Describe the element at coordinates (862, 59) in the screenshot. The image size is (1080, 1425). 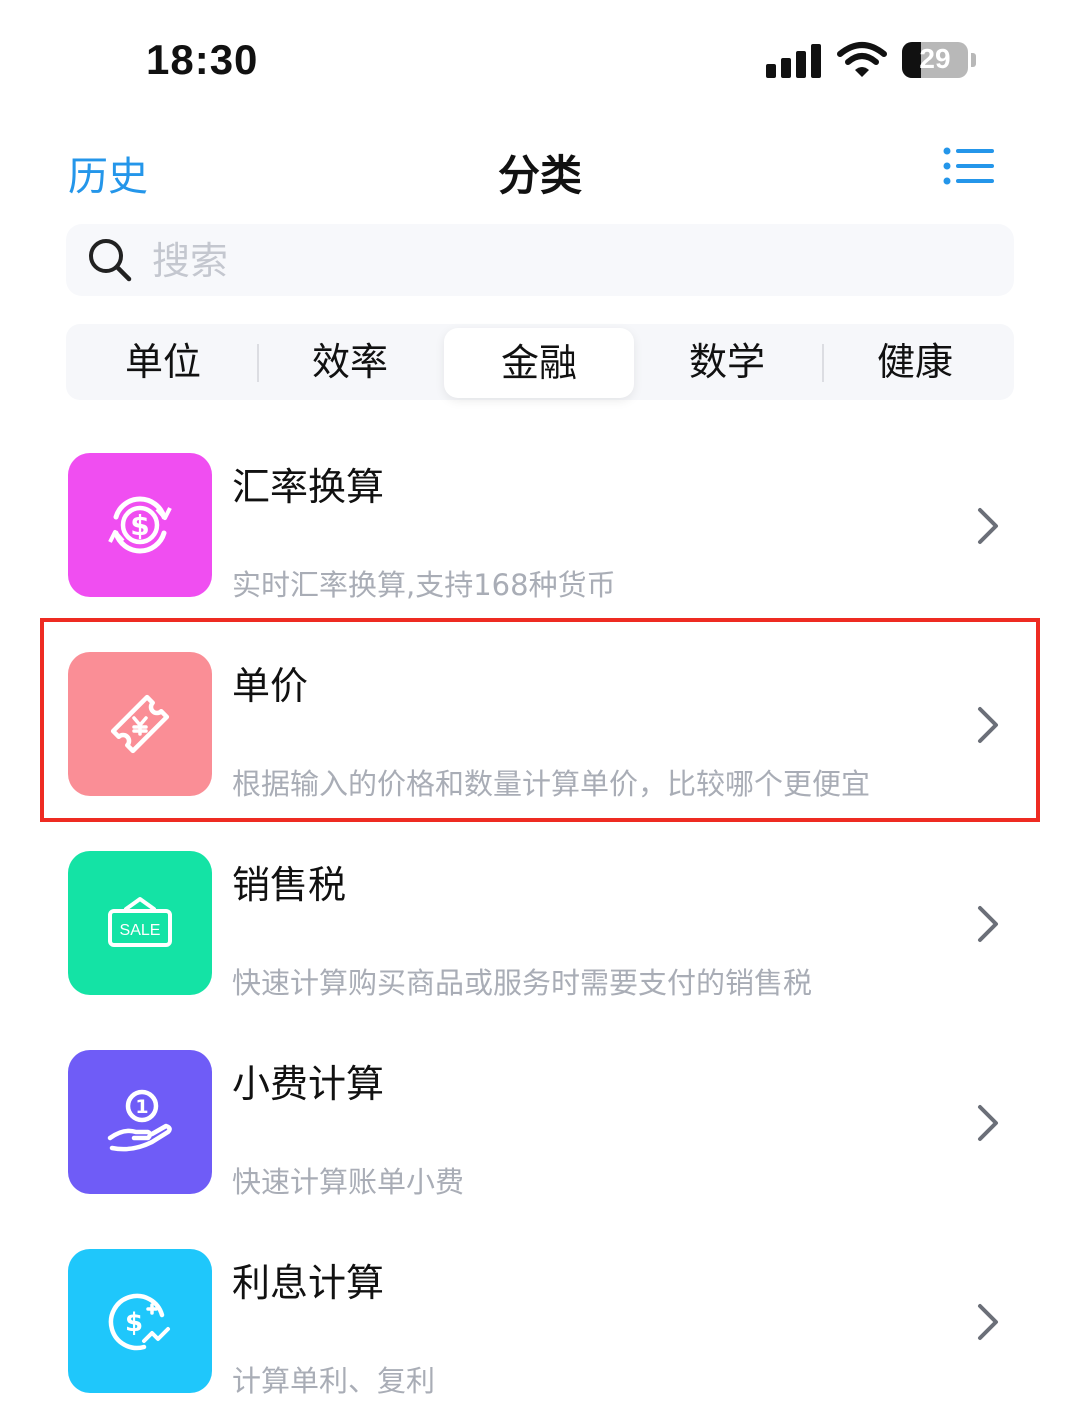
I see `wifi-icon` at that location.